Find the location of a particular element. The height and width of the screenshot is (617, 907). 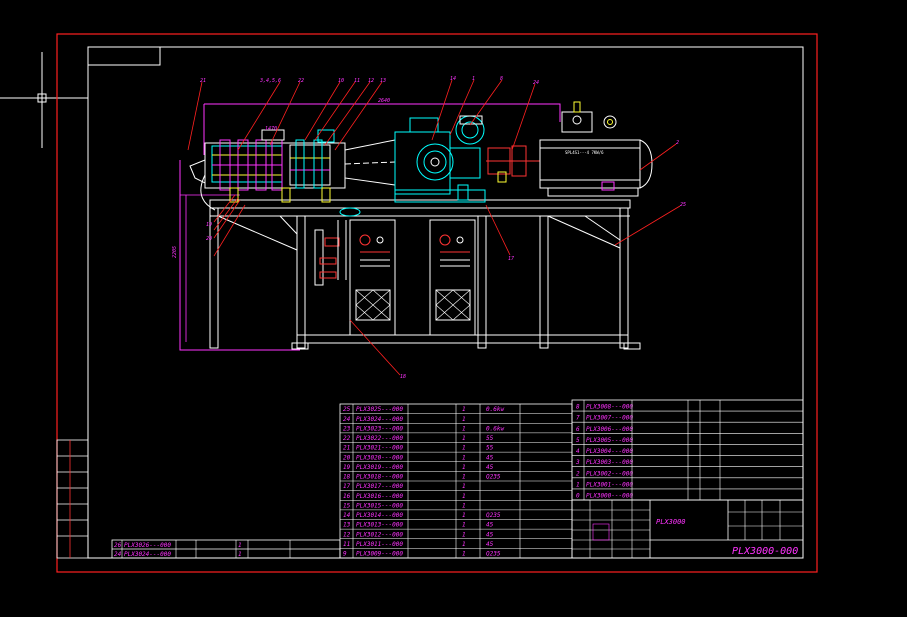

dim-text-2: 1470 is located at coordinates (271, 129).